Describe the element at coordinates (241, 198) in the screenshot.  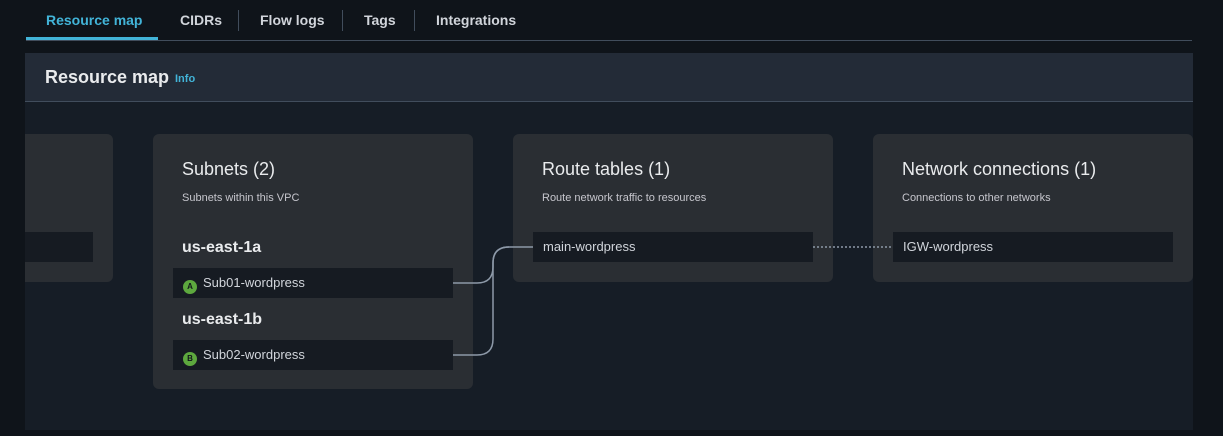
I see `subnets-subtitle: Subnets within this VPC` at that location.